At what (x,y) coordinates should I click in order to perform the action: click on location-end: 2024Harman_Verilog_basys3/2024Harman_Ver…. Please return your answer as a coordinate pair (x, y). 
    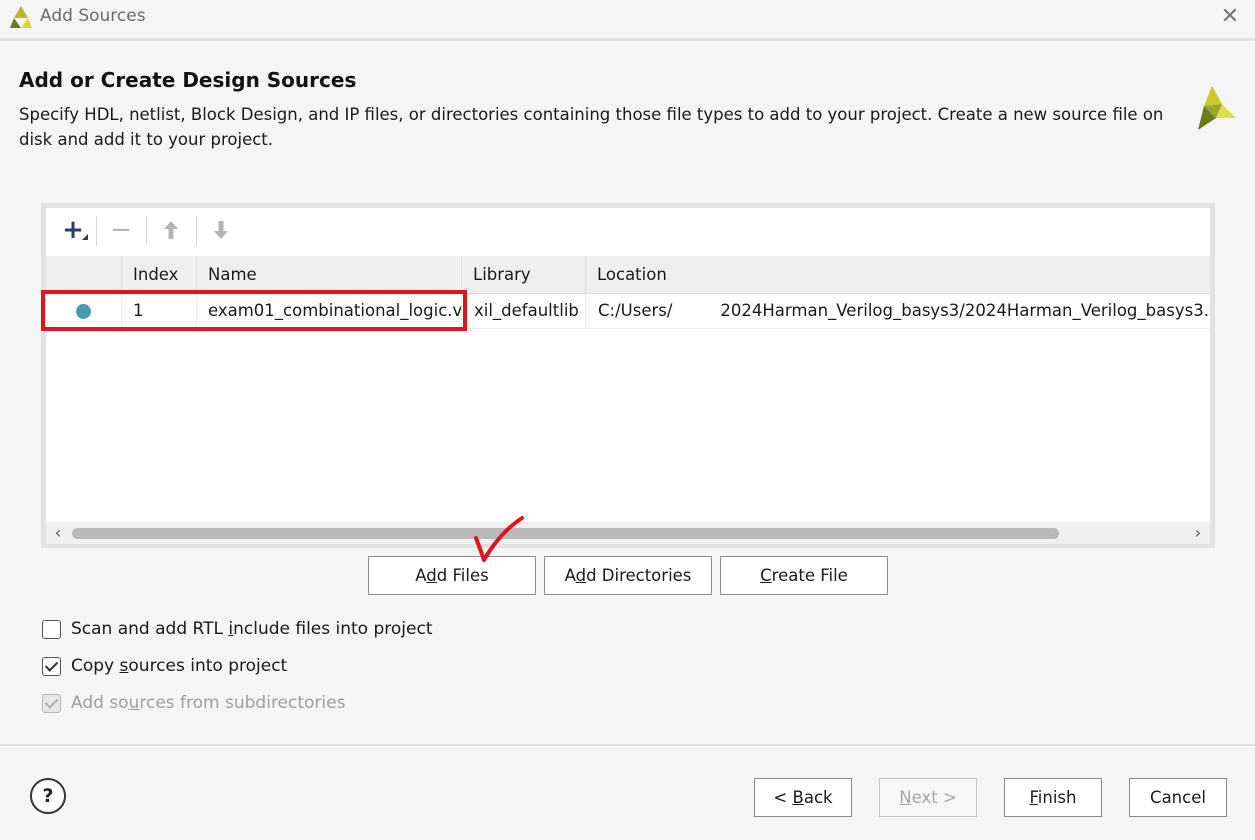
    Looking at the image, I should click on (965, 310).